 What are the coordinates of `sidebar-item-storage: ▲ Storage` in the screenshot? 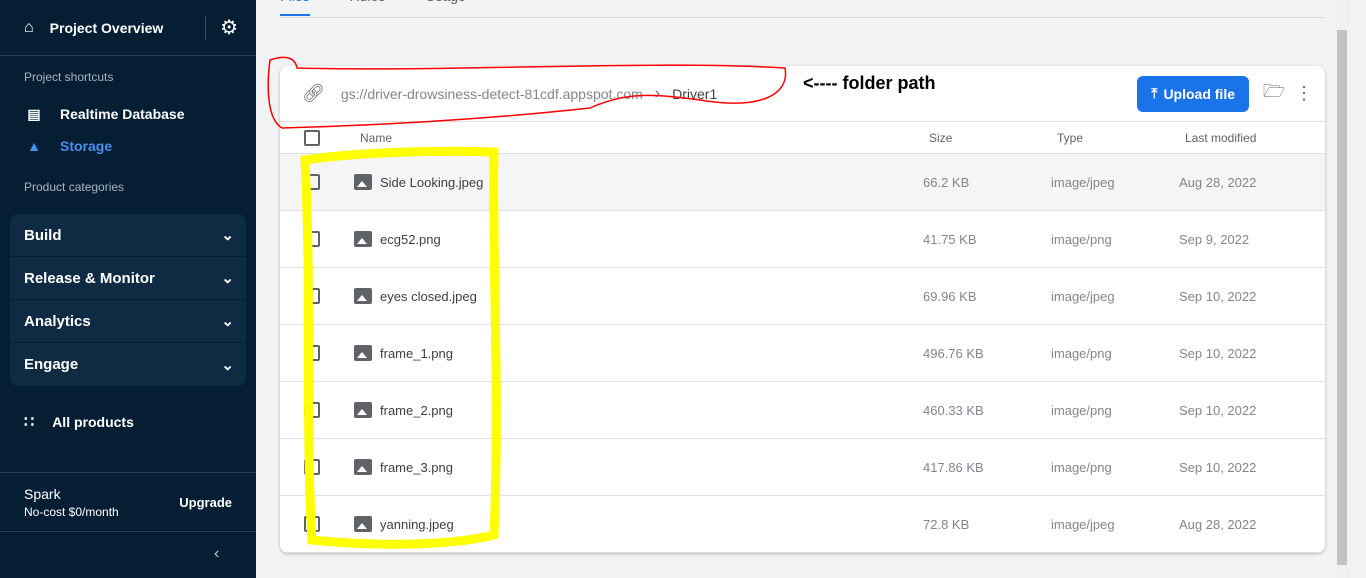 It's located at (128, 146).